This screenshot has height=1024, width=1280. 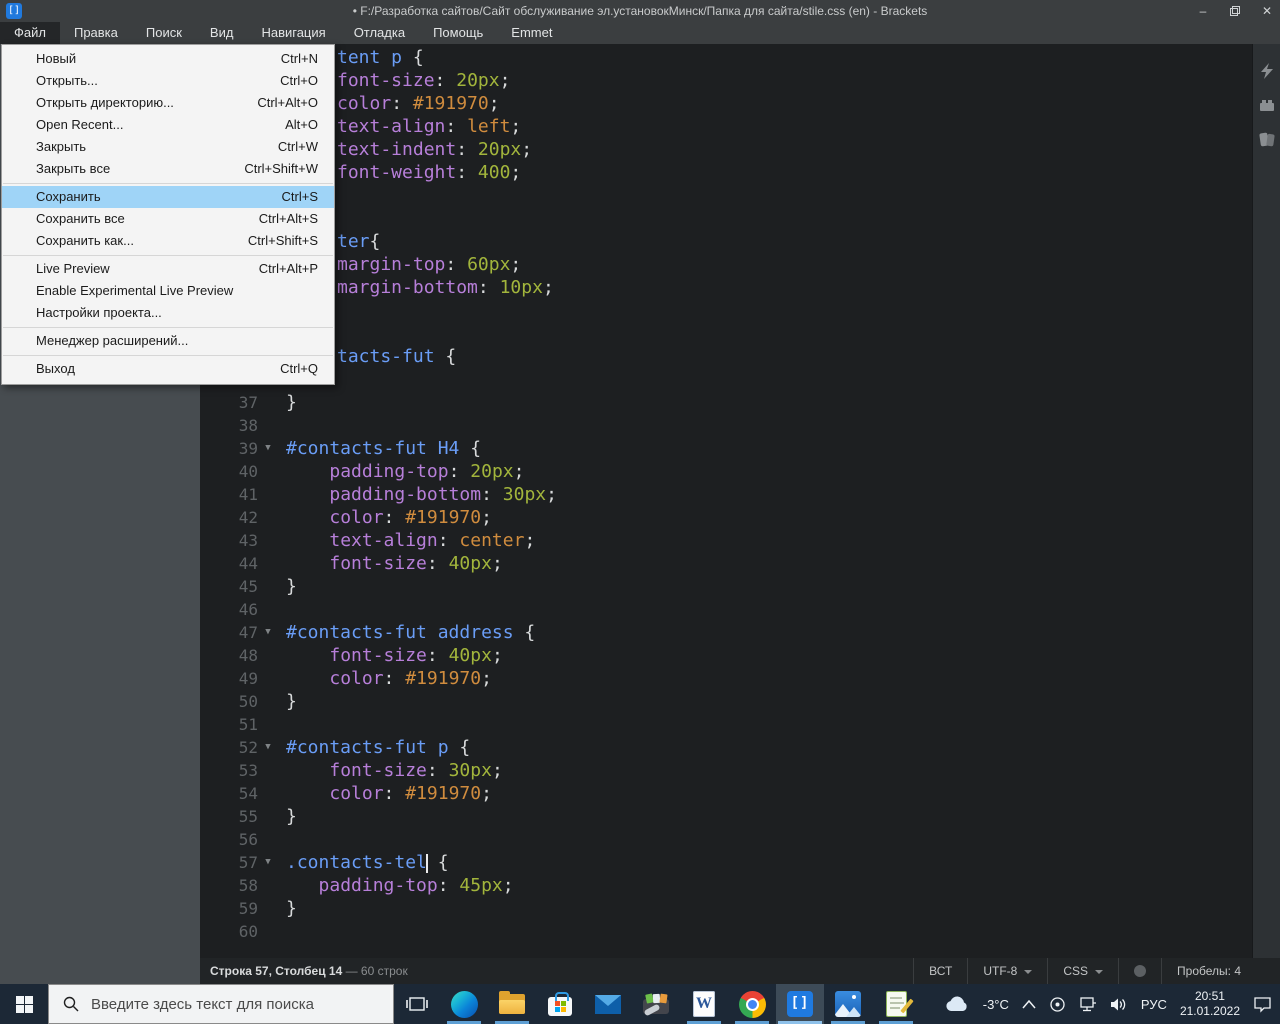 What do you see at coordinates (168, 291) in the screenshot?
I see `file-menu-item: Enable Experimental Live Preview` at bounding box center [168, 291].